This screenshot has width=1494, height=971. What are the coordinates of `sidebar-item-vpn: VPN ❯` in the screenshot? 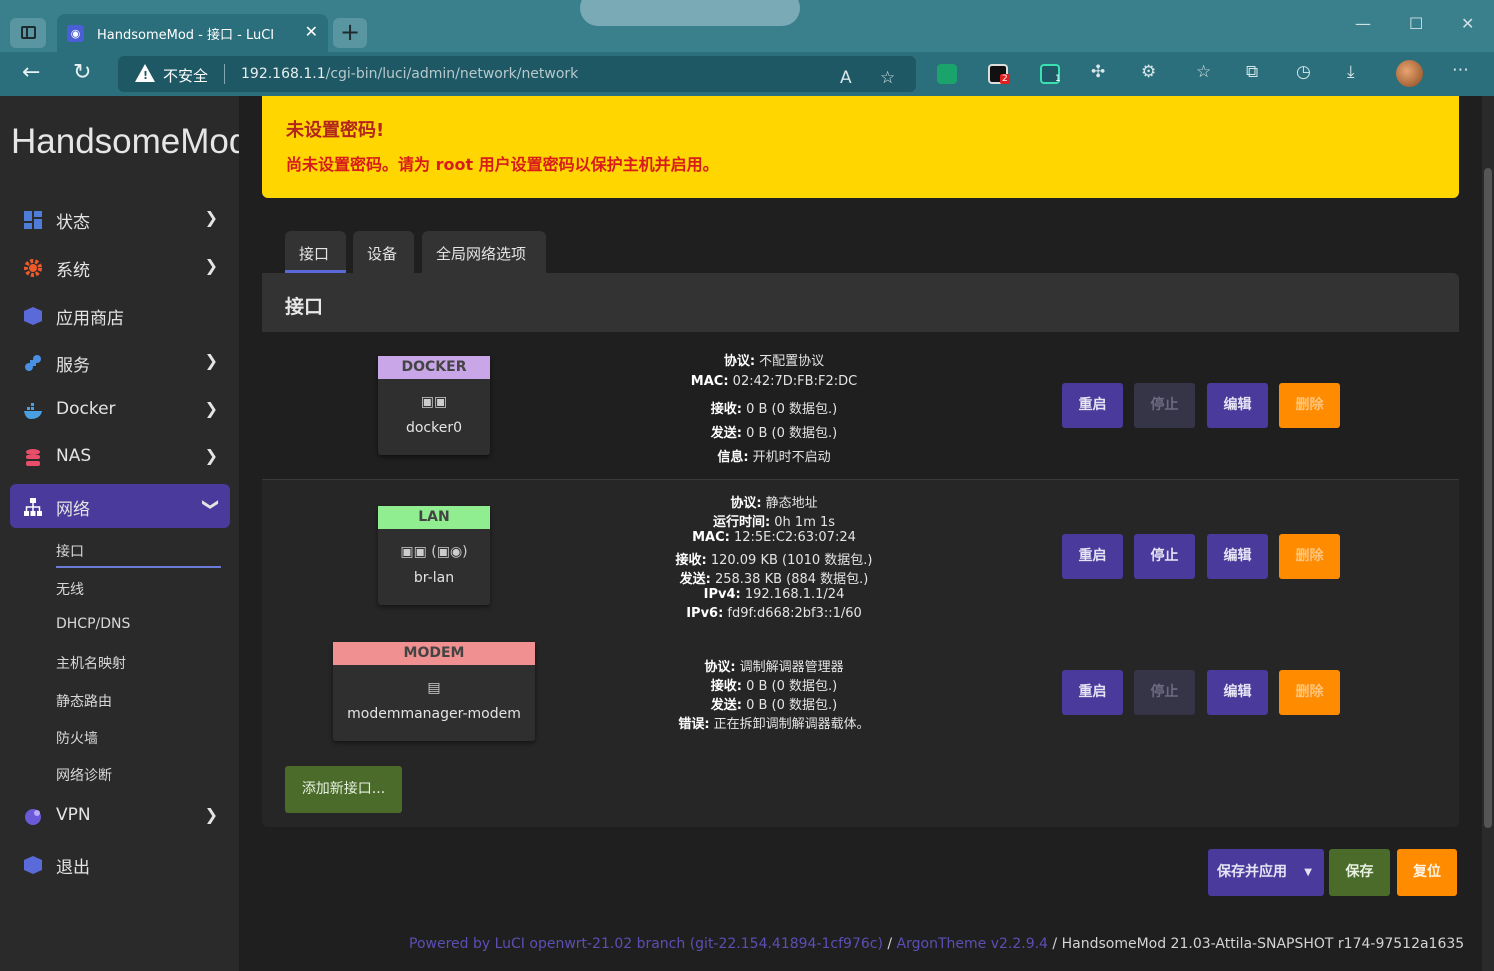 It's located at (120, 816).